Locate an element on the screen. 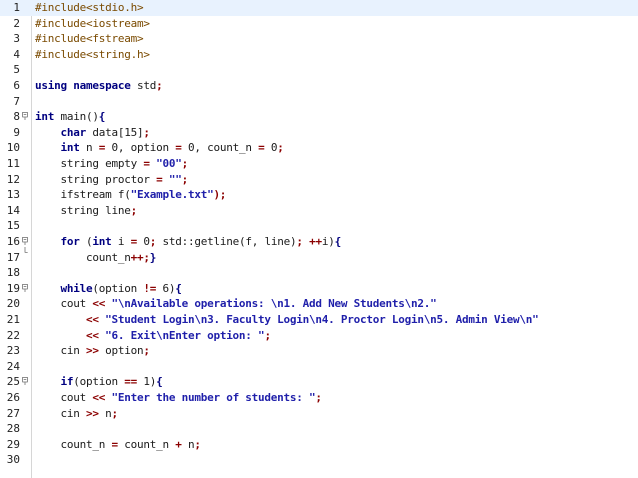 Image resolution: width=638 pixels, height=478 pixels. code-text: #include<iostream> is located at coordinates (92, 24).